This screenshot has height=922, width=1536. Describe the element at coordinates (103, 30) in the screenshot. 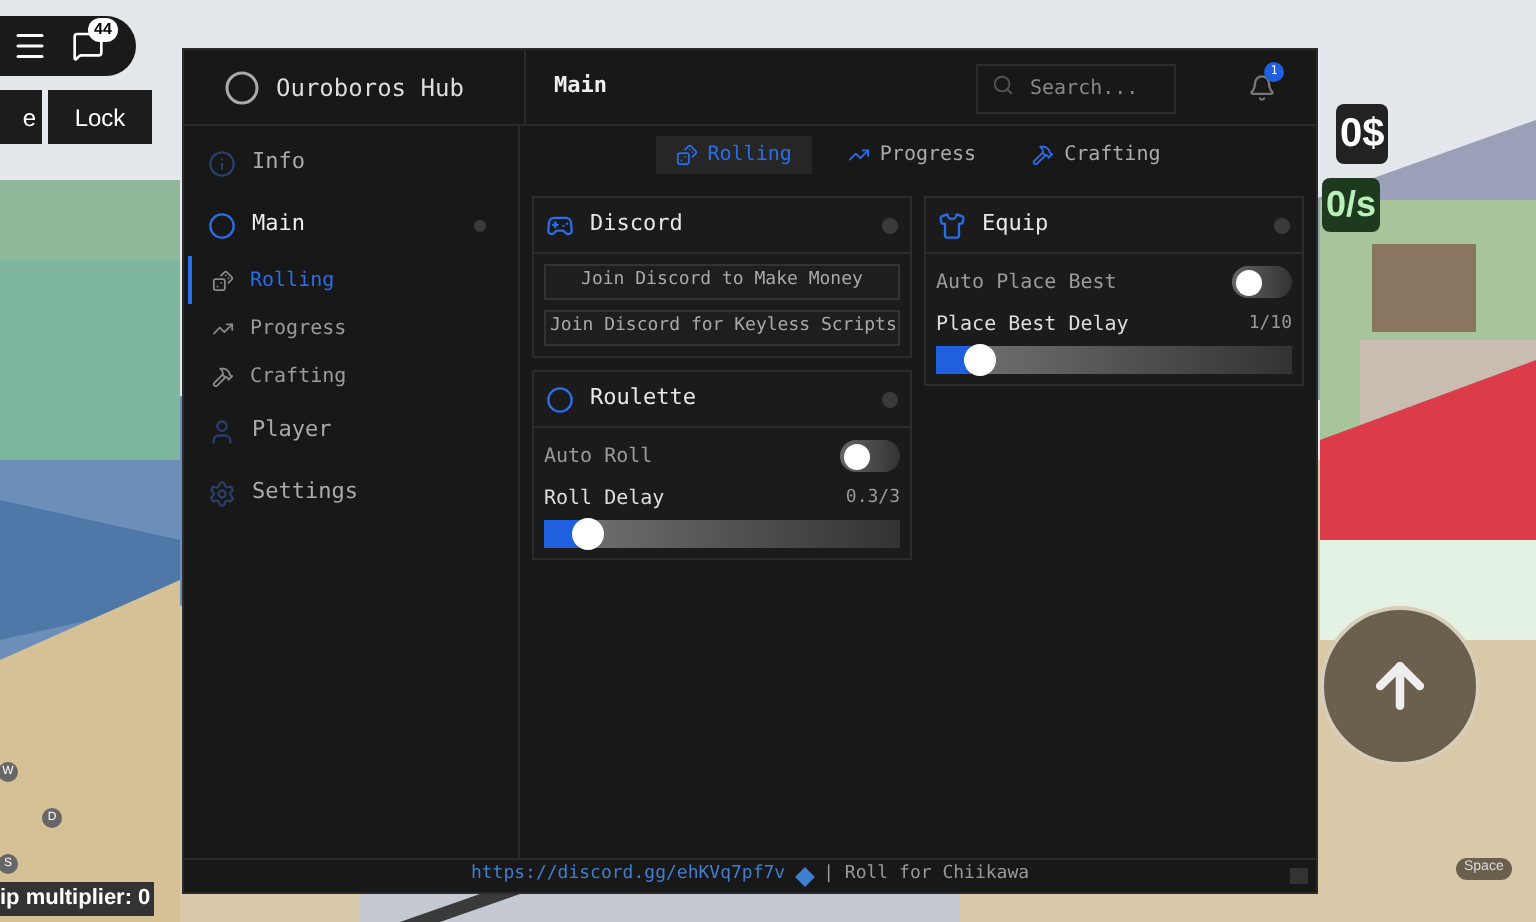

I see `chat-badge: 44` at that location.